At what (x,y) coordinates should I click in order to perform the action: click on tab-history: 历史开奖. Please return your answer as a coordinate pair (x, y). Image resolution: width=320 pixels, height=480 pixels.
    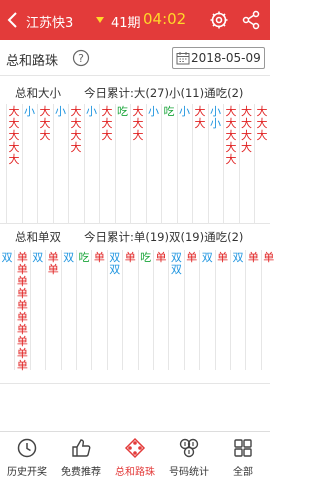
    Looking at the image, I should click on (27, 456).